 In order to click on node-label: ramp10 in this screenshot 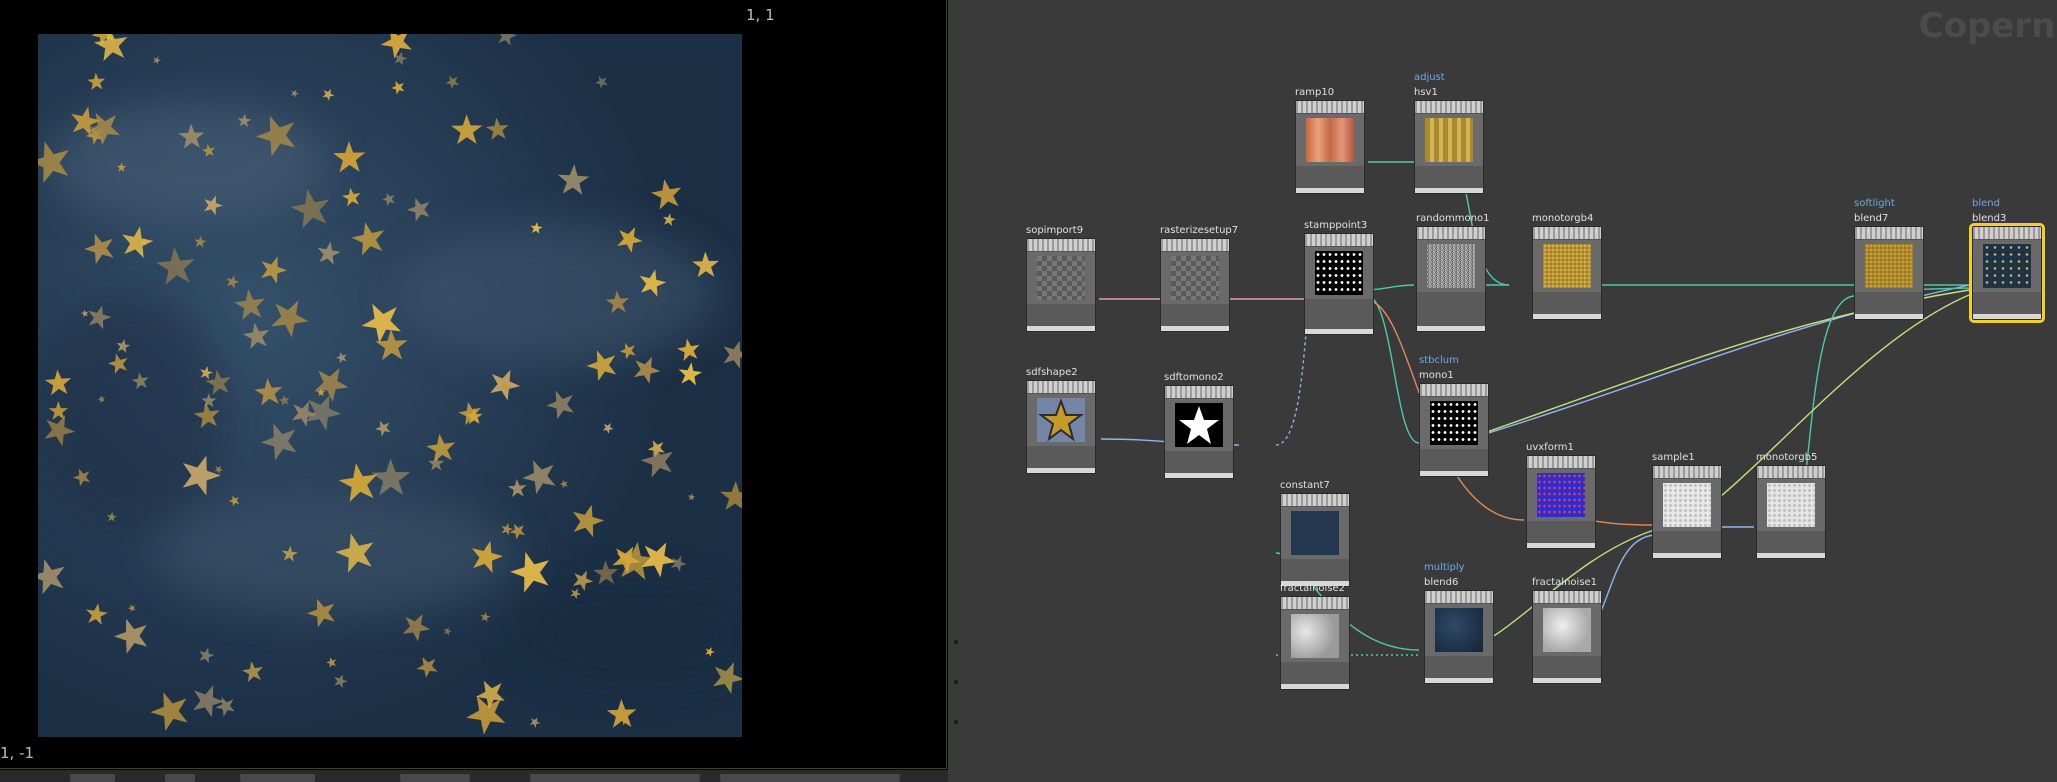, I will do `click(1315, 92)`.